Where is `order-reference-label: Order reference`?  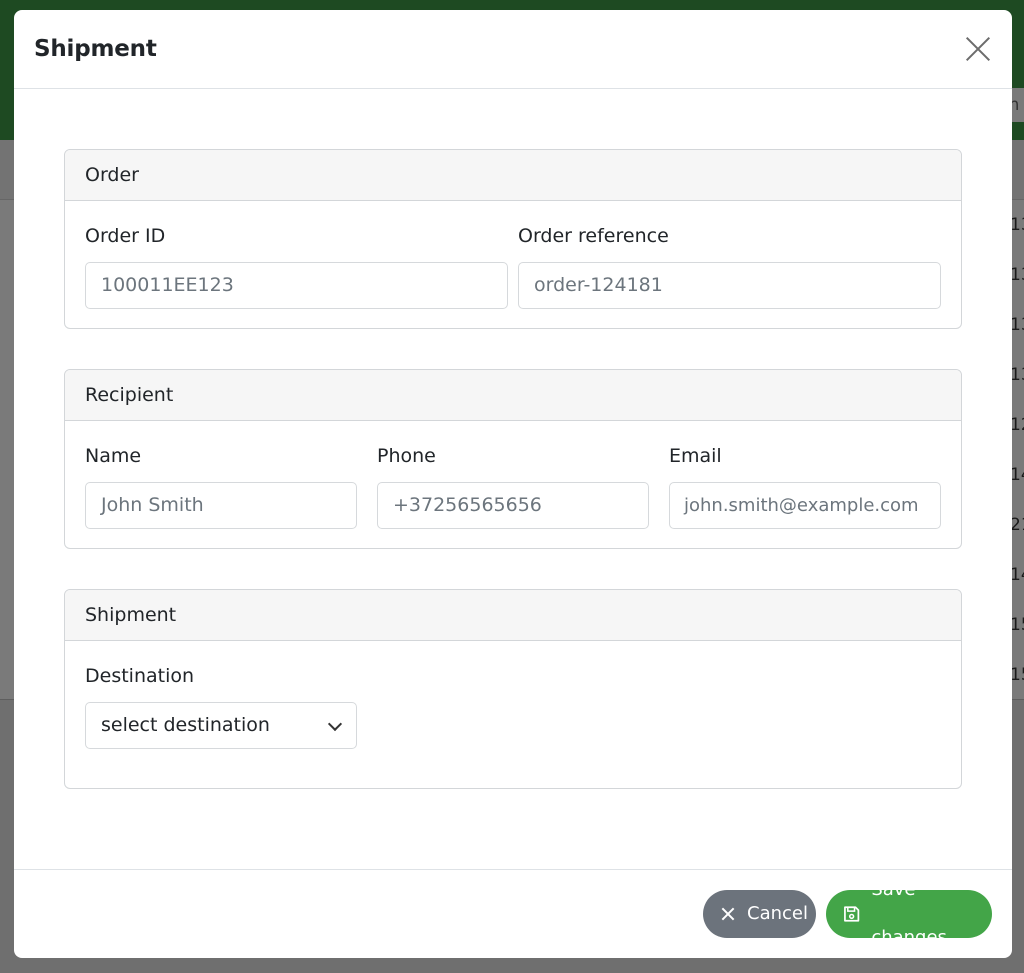 order-reference-label: Order reference is located at coordinates (593, 236).